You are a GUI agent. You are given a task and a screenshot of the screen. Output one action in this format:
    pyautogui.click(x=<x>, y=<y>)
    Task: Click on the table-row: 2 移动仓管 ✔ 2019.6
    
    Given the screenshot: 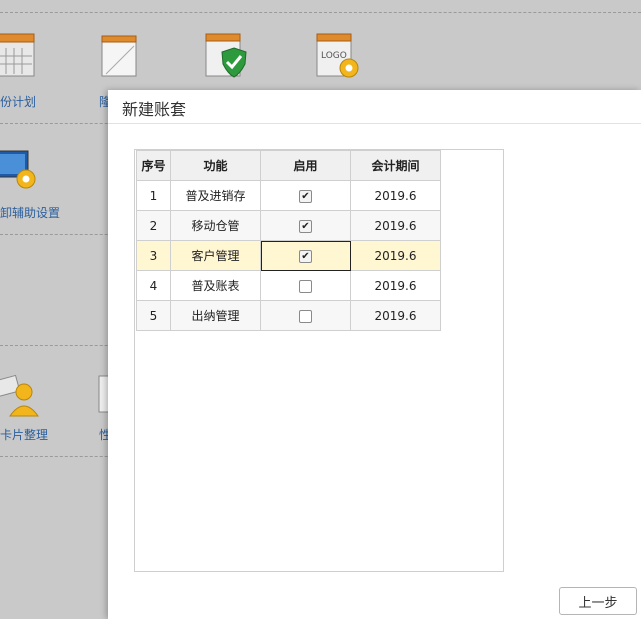 What is the action you would take?
    pyautogui.click(x=288, y=225)
    